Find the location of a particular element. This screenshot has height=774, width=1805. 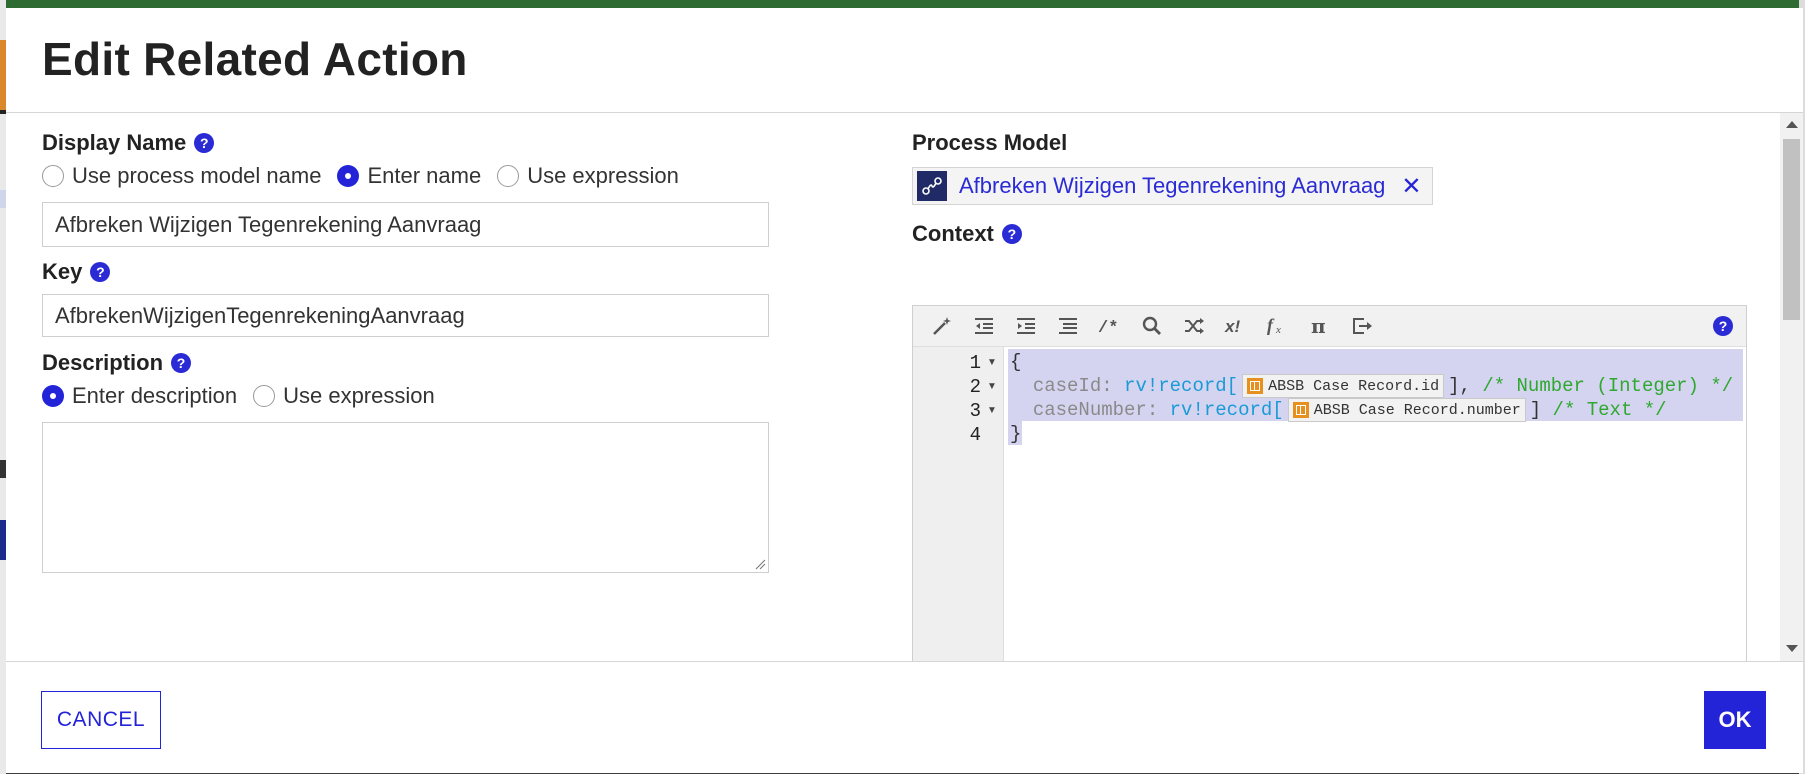

key-label-text: Key is located at coordinates (62, 271).